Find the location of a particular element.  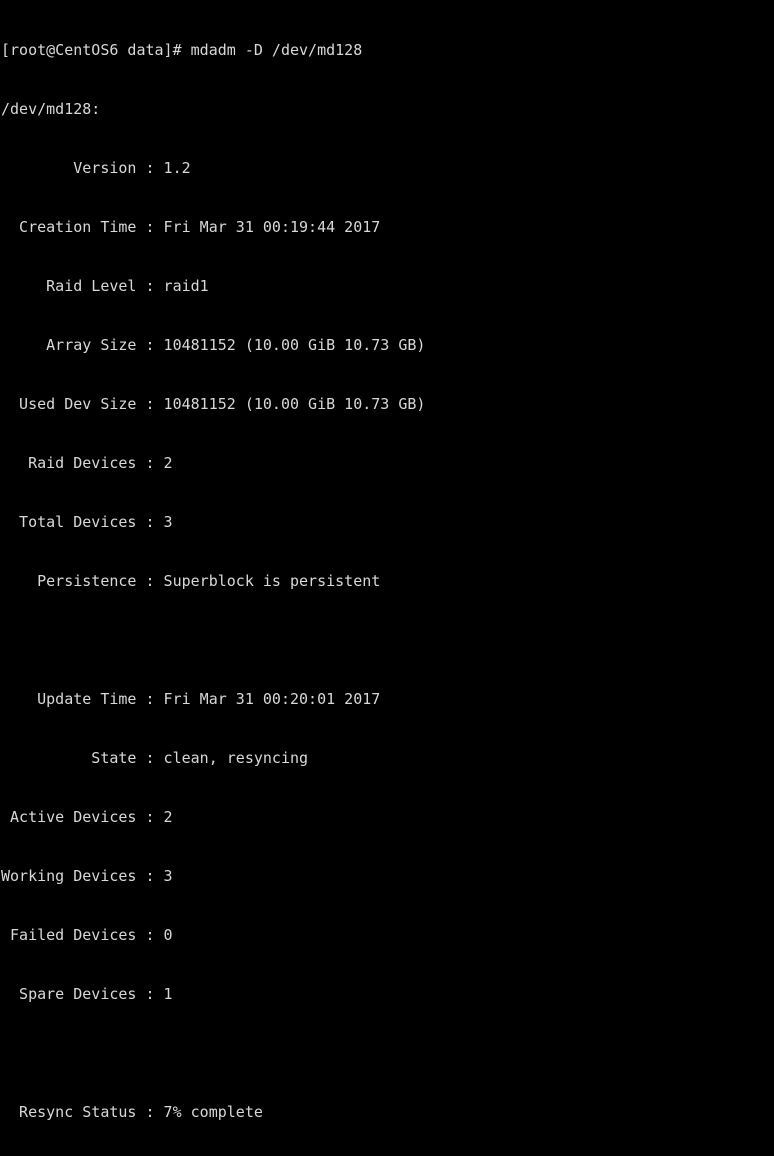

terminal-line: [root@CentOS6 data]# mdadm -D /dev/md128 is located at coordinates (182, 50).